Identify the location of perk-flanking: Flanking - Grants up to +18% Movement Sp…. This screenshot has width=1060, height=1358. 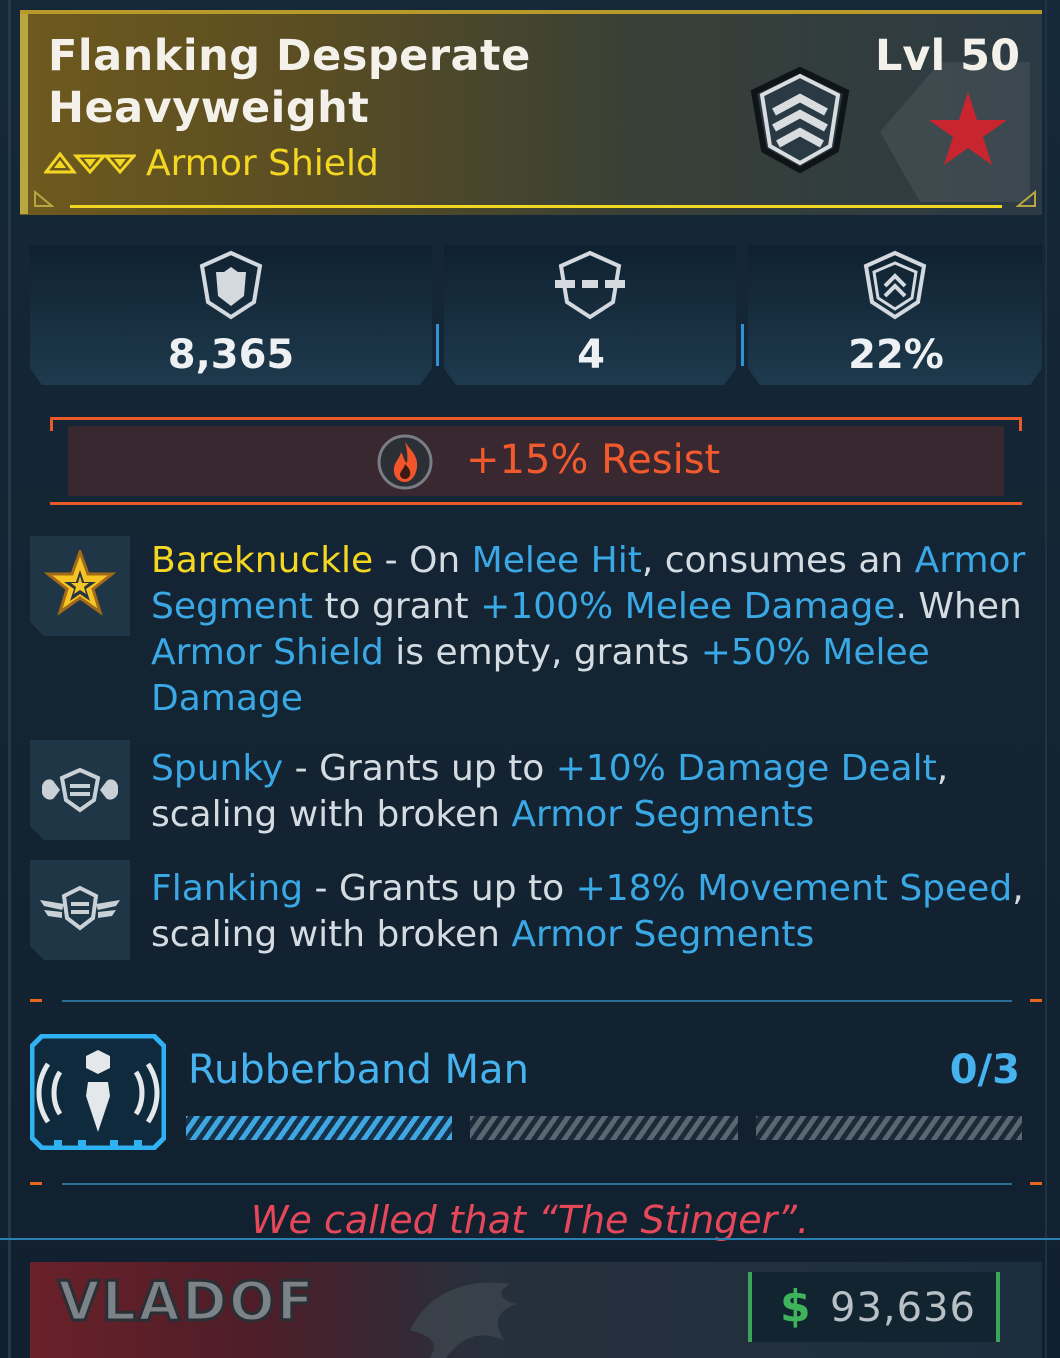
(587, 911).